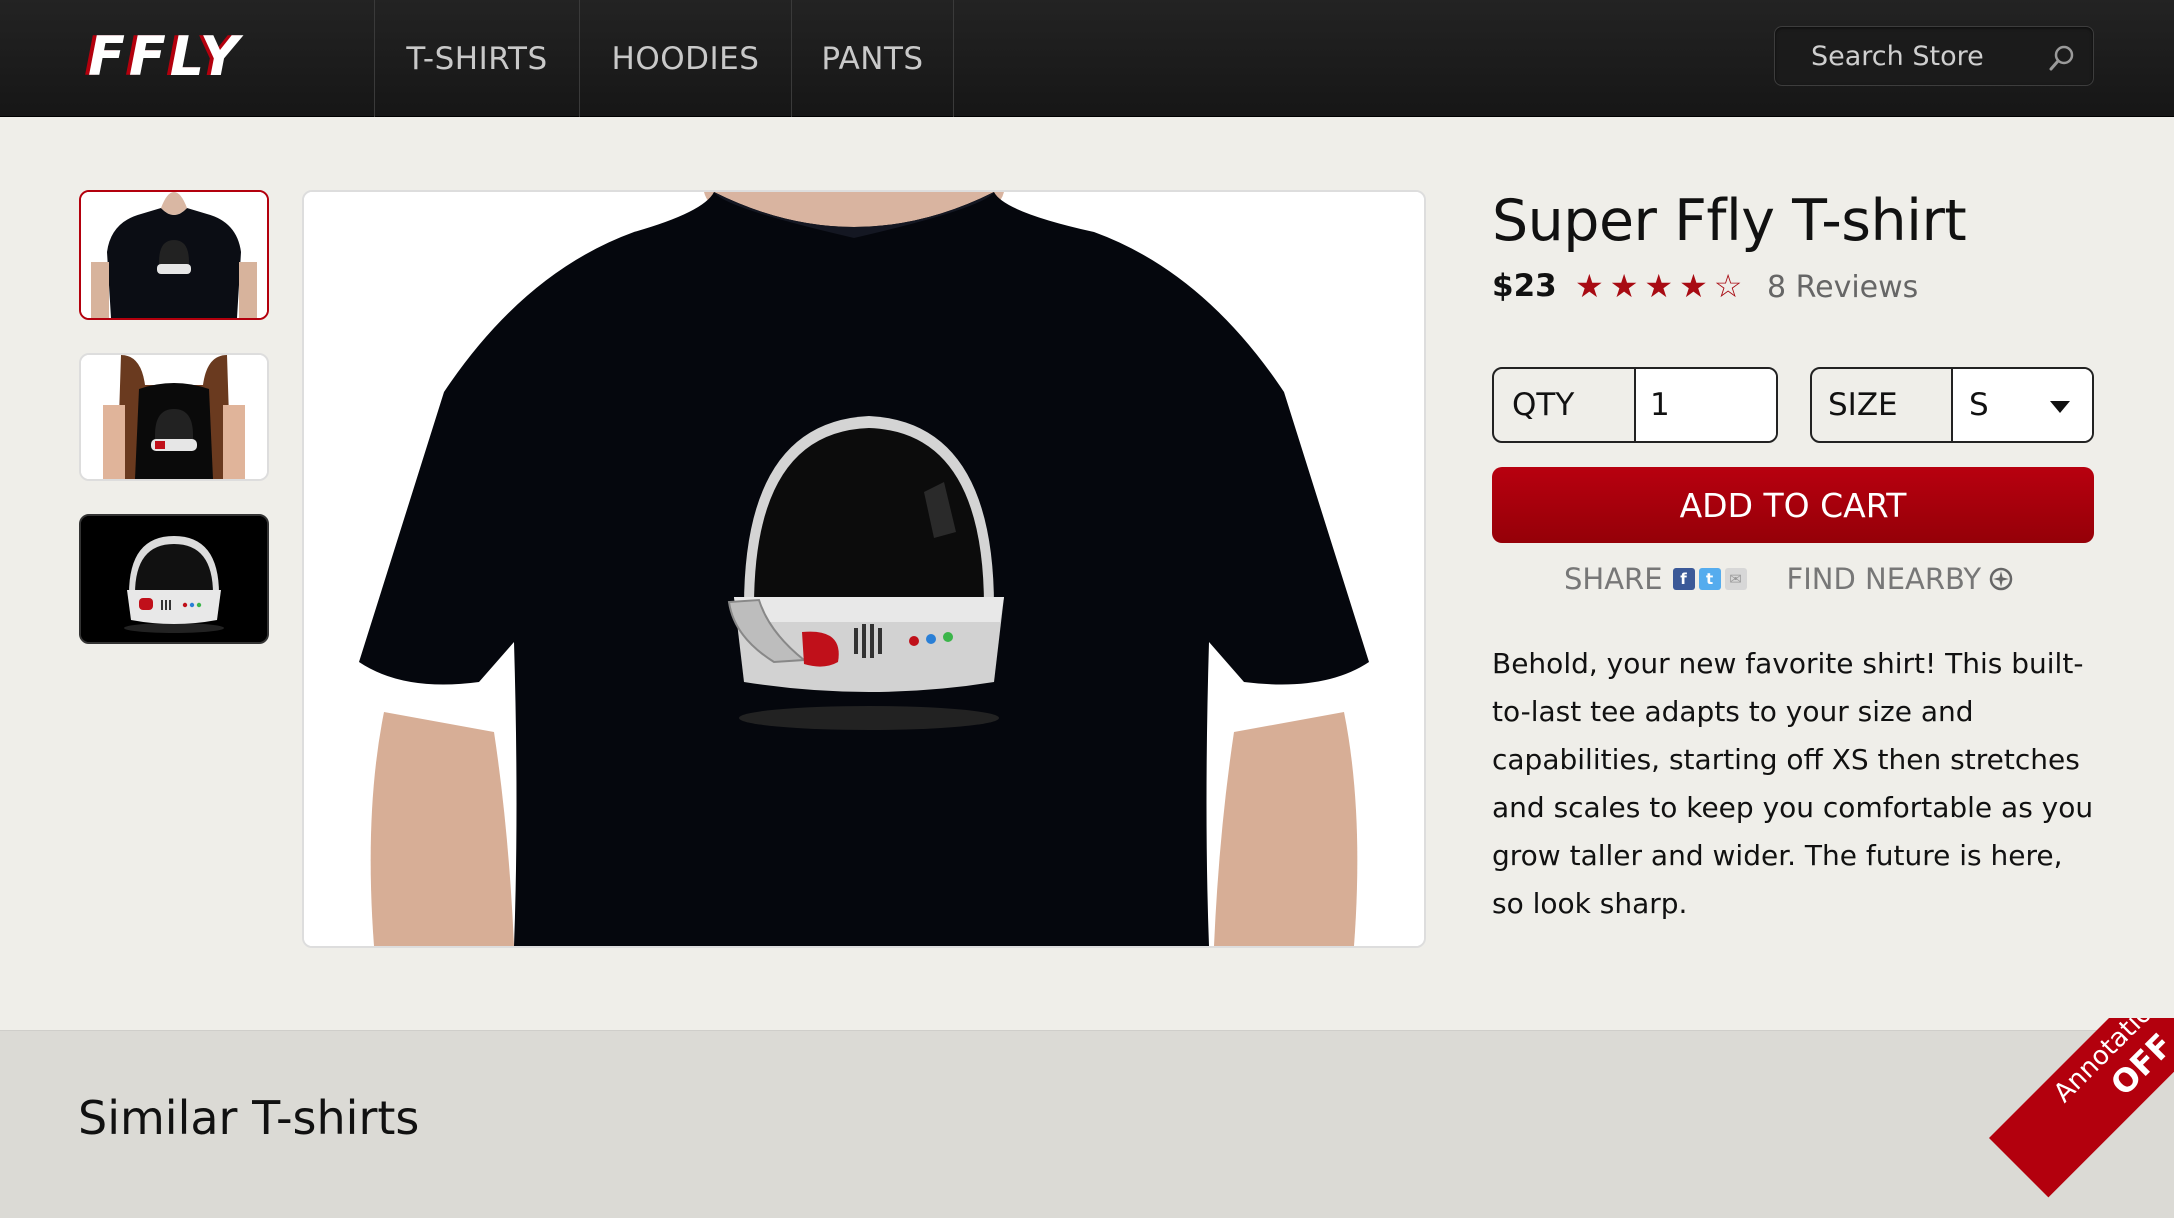  I want to click on main-nav: T-SHIRTS HOODIES PANTS, so click(664, 58).